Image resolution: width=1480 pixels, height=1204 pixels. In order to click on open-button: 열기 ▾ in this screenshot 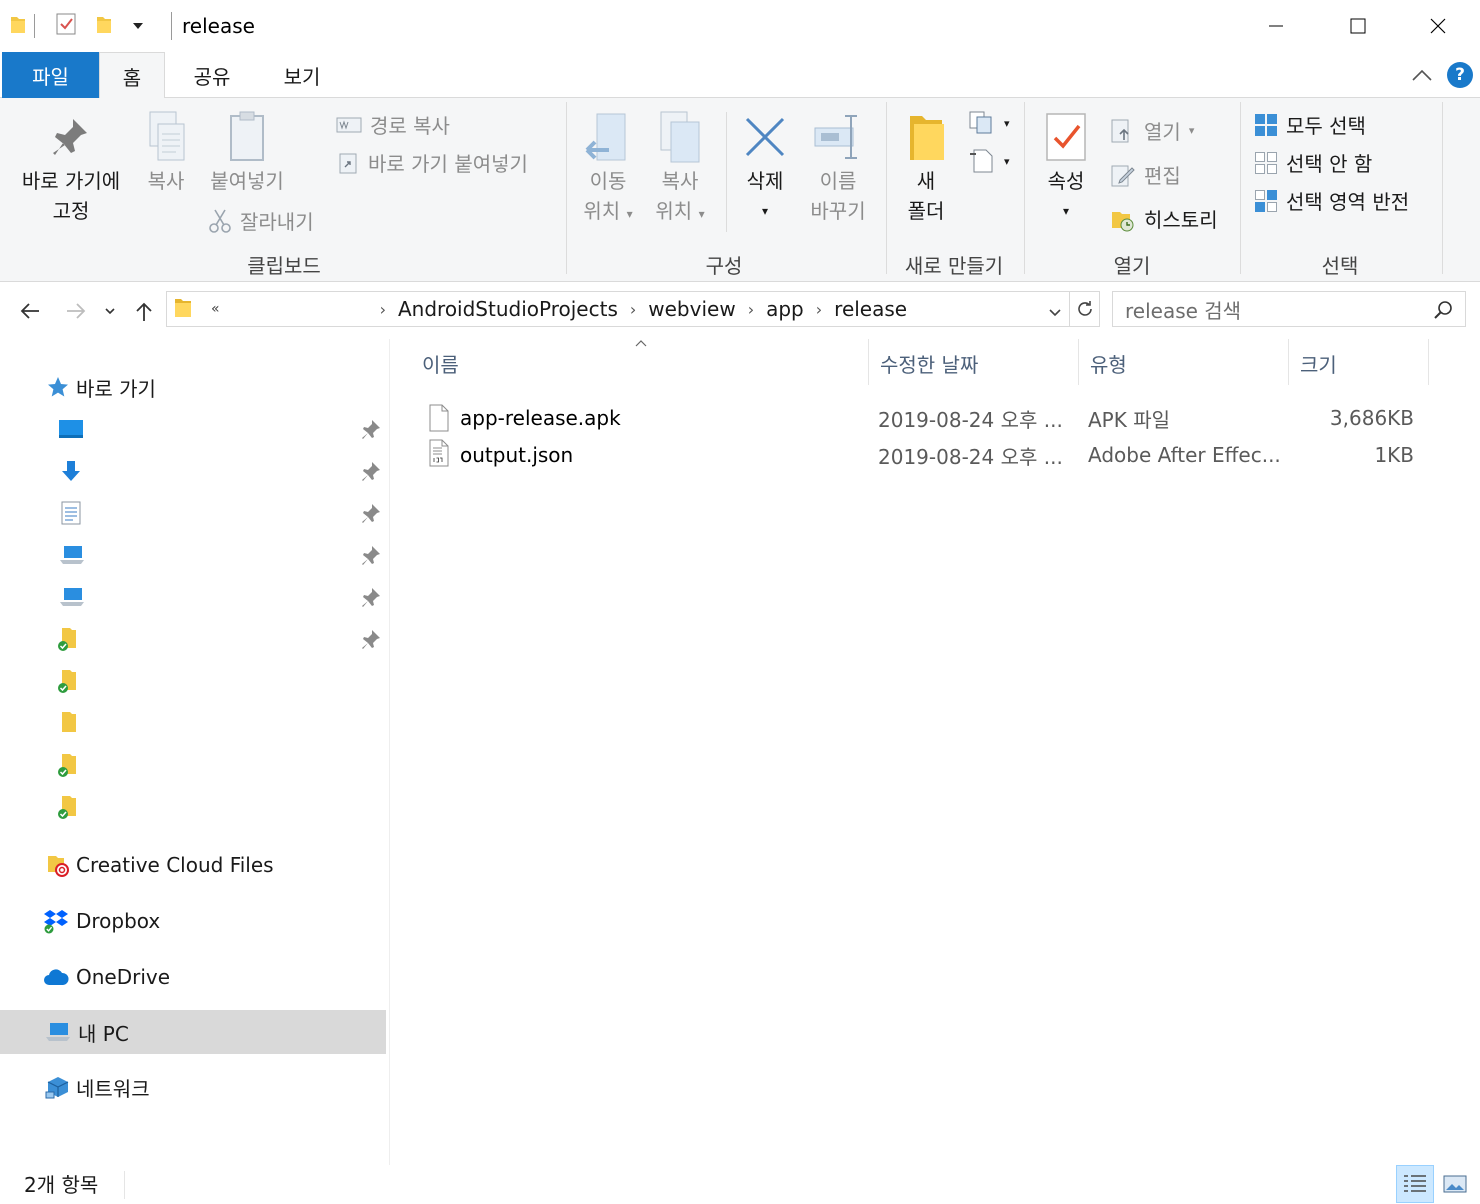, I will do `click(1152, 130)`.